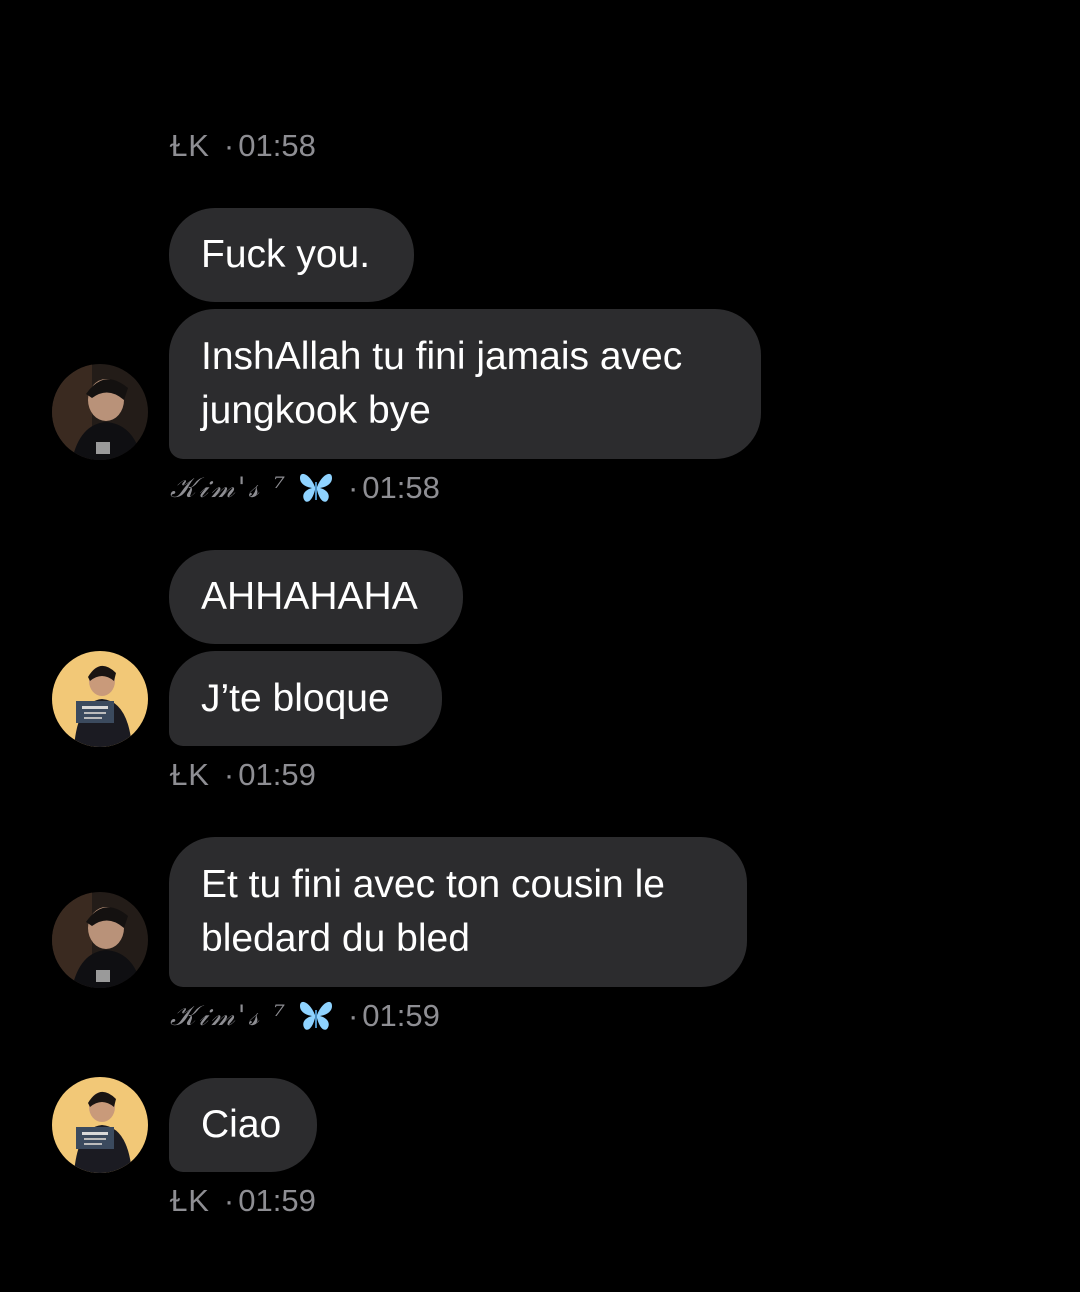 Image resolution: width=1080 pixels, height=1292 pixels. I want to click on message-bubble: J’te bloque, so click(305, 698).